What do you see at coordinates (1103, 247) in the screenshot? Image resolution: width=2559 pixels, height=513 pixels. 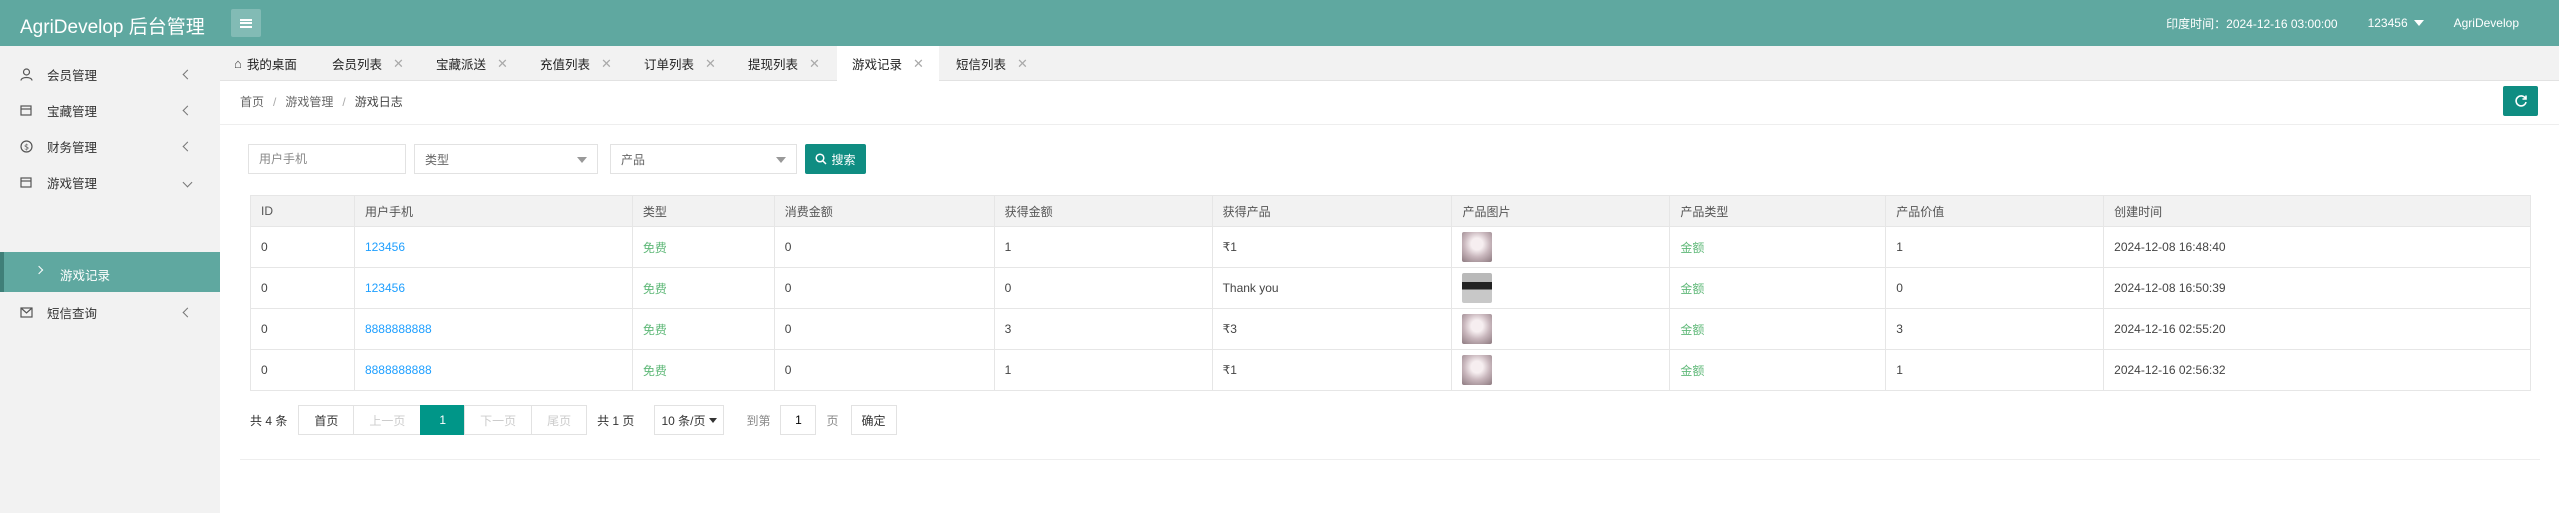 I see `cell-gained: 1` at bounding box center [1103, 247].